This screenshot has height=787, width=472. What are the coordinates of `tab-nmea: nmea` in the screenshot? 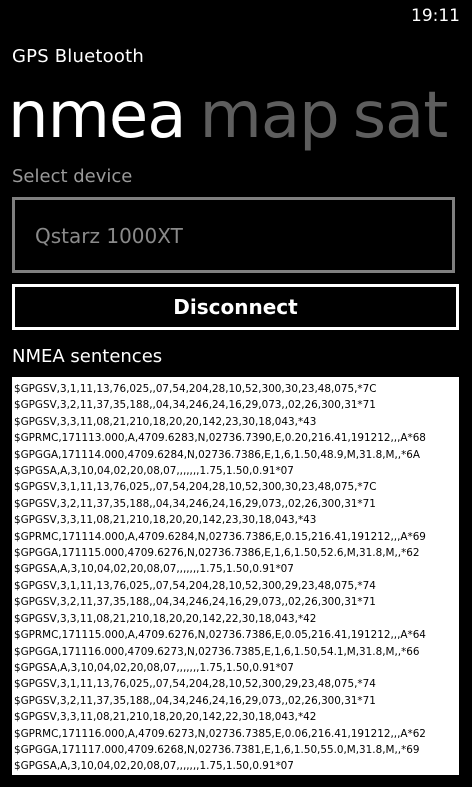 It's located at (97, 116).